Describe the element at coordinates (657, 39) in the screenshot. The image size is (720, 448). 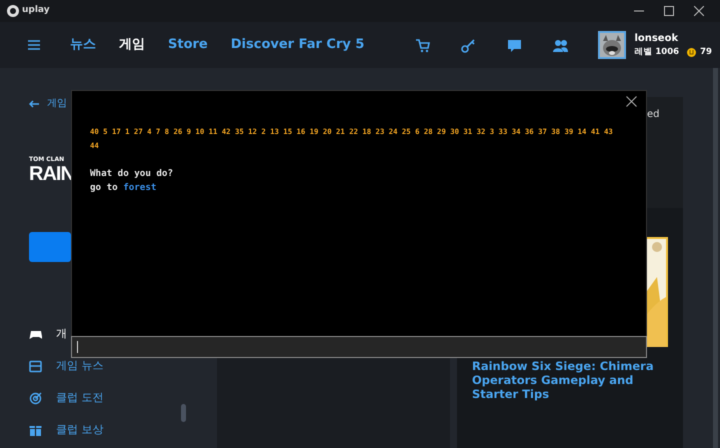
I see `user-name: lonseok` at that location.